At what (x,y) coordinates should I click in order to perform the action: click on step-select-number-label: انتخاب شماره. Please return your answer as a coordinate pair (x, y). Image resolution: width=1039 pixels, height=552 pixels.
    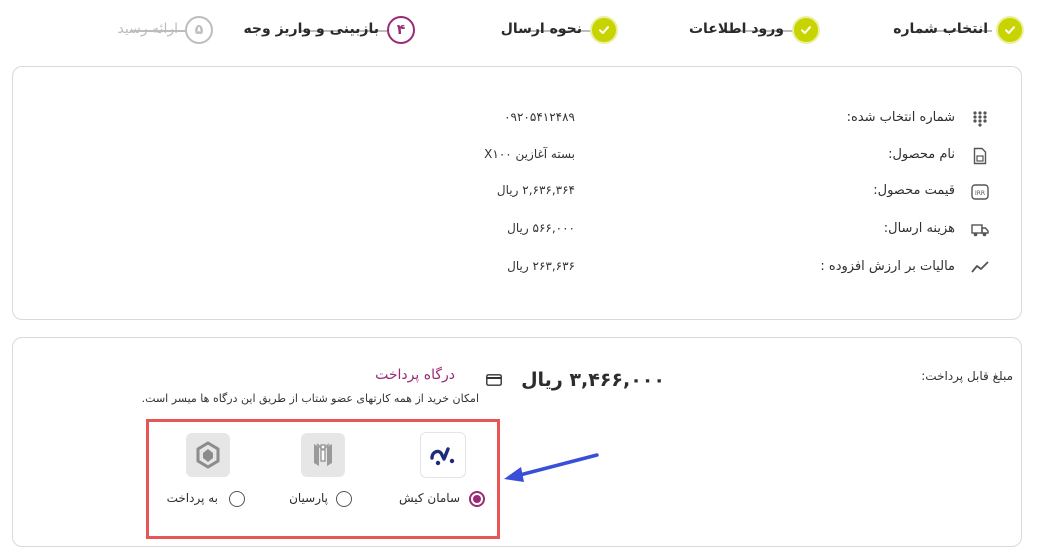
    Looking at the image, I should click on (940, 29).